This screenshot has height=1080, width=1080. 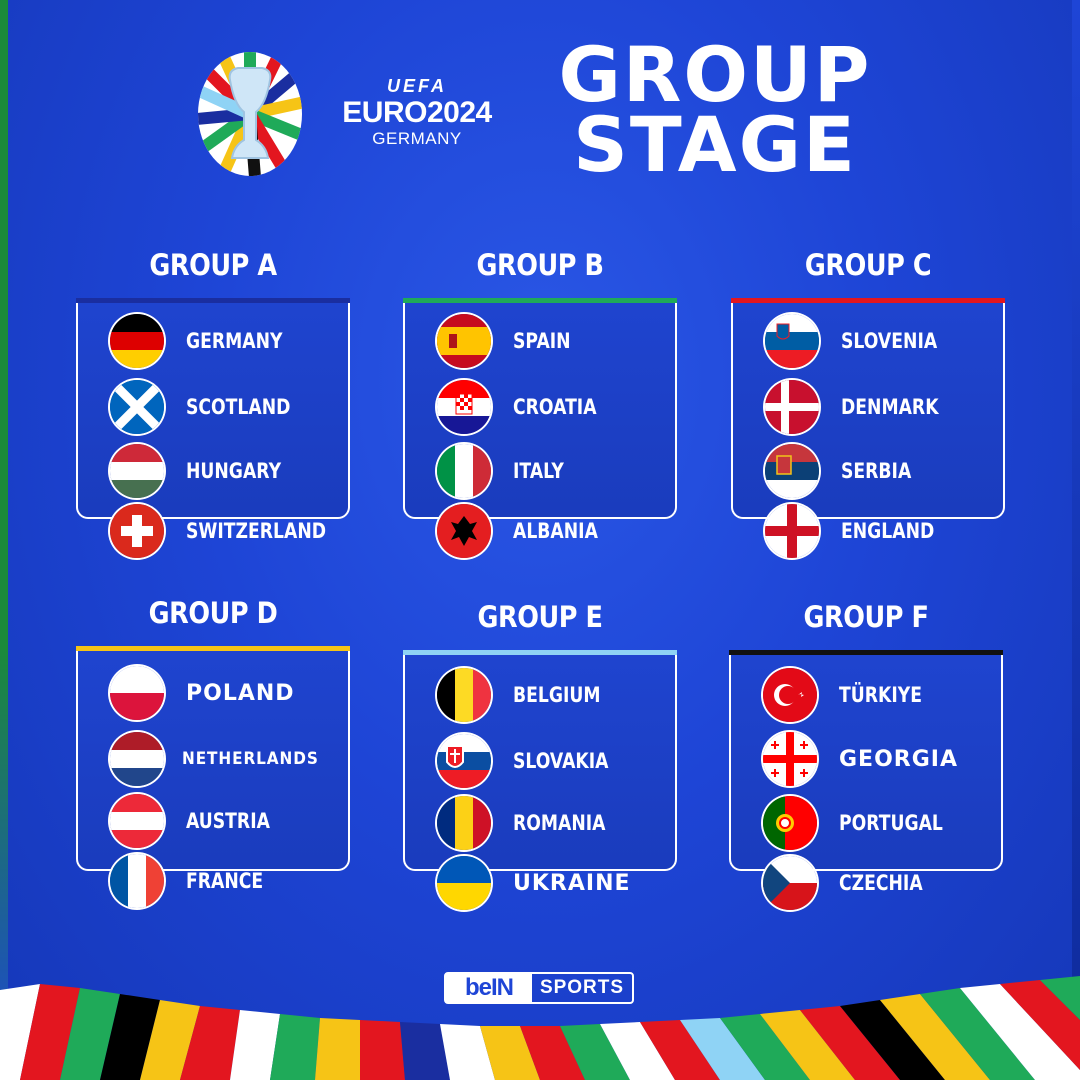 I want to click on team-name: SCOTLAND, so click(x=238, y=407).